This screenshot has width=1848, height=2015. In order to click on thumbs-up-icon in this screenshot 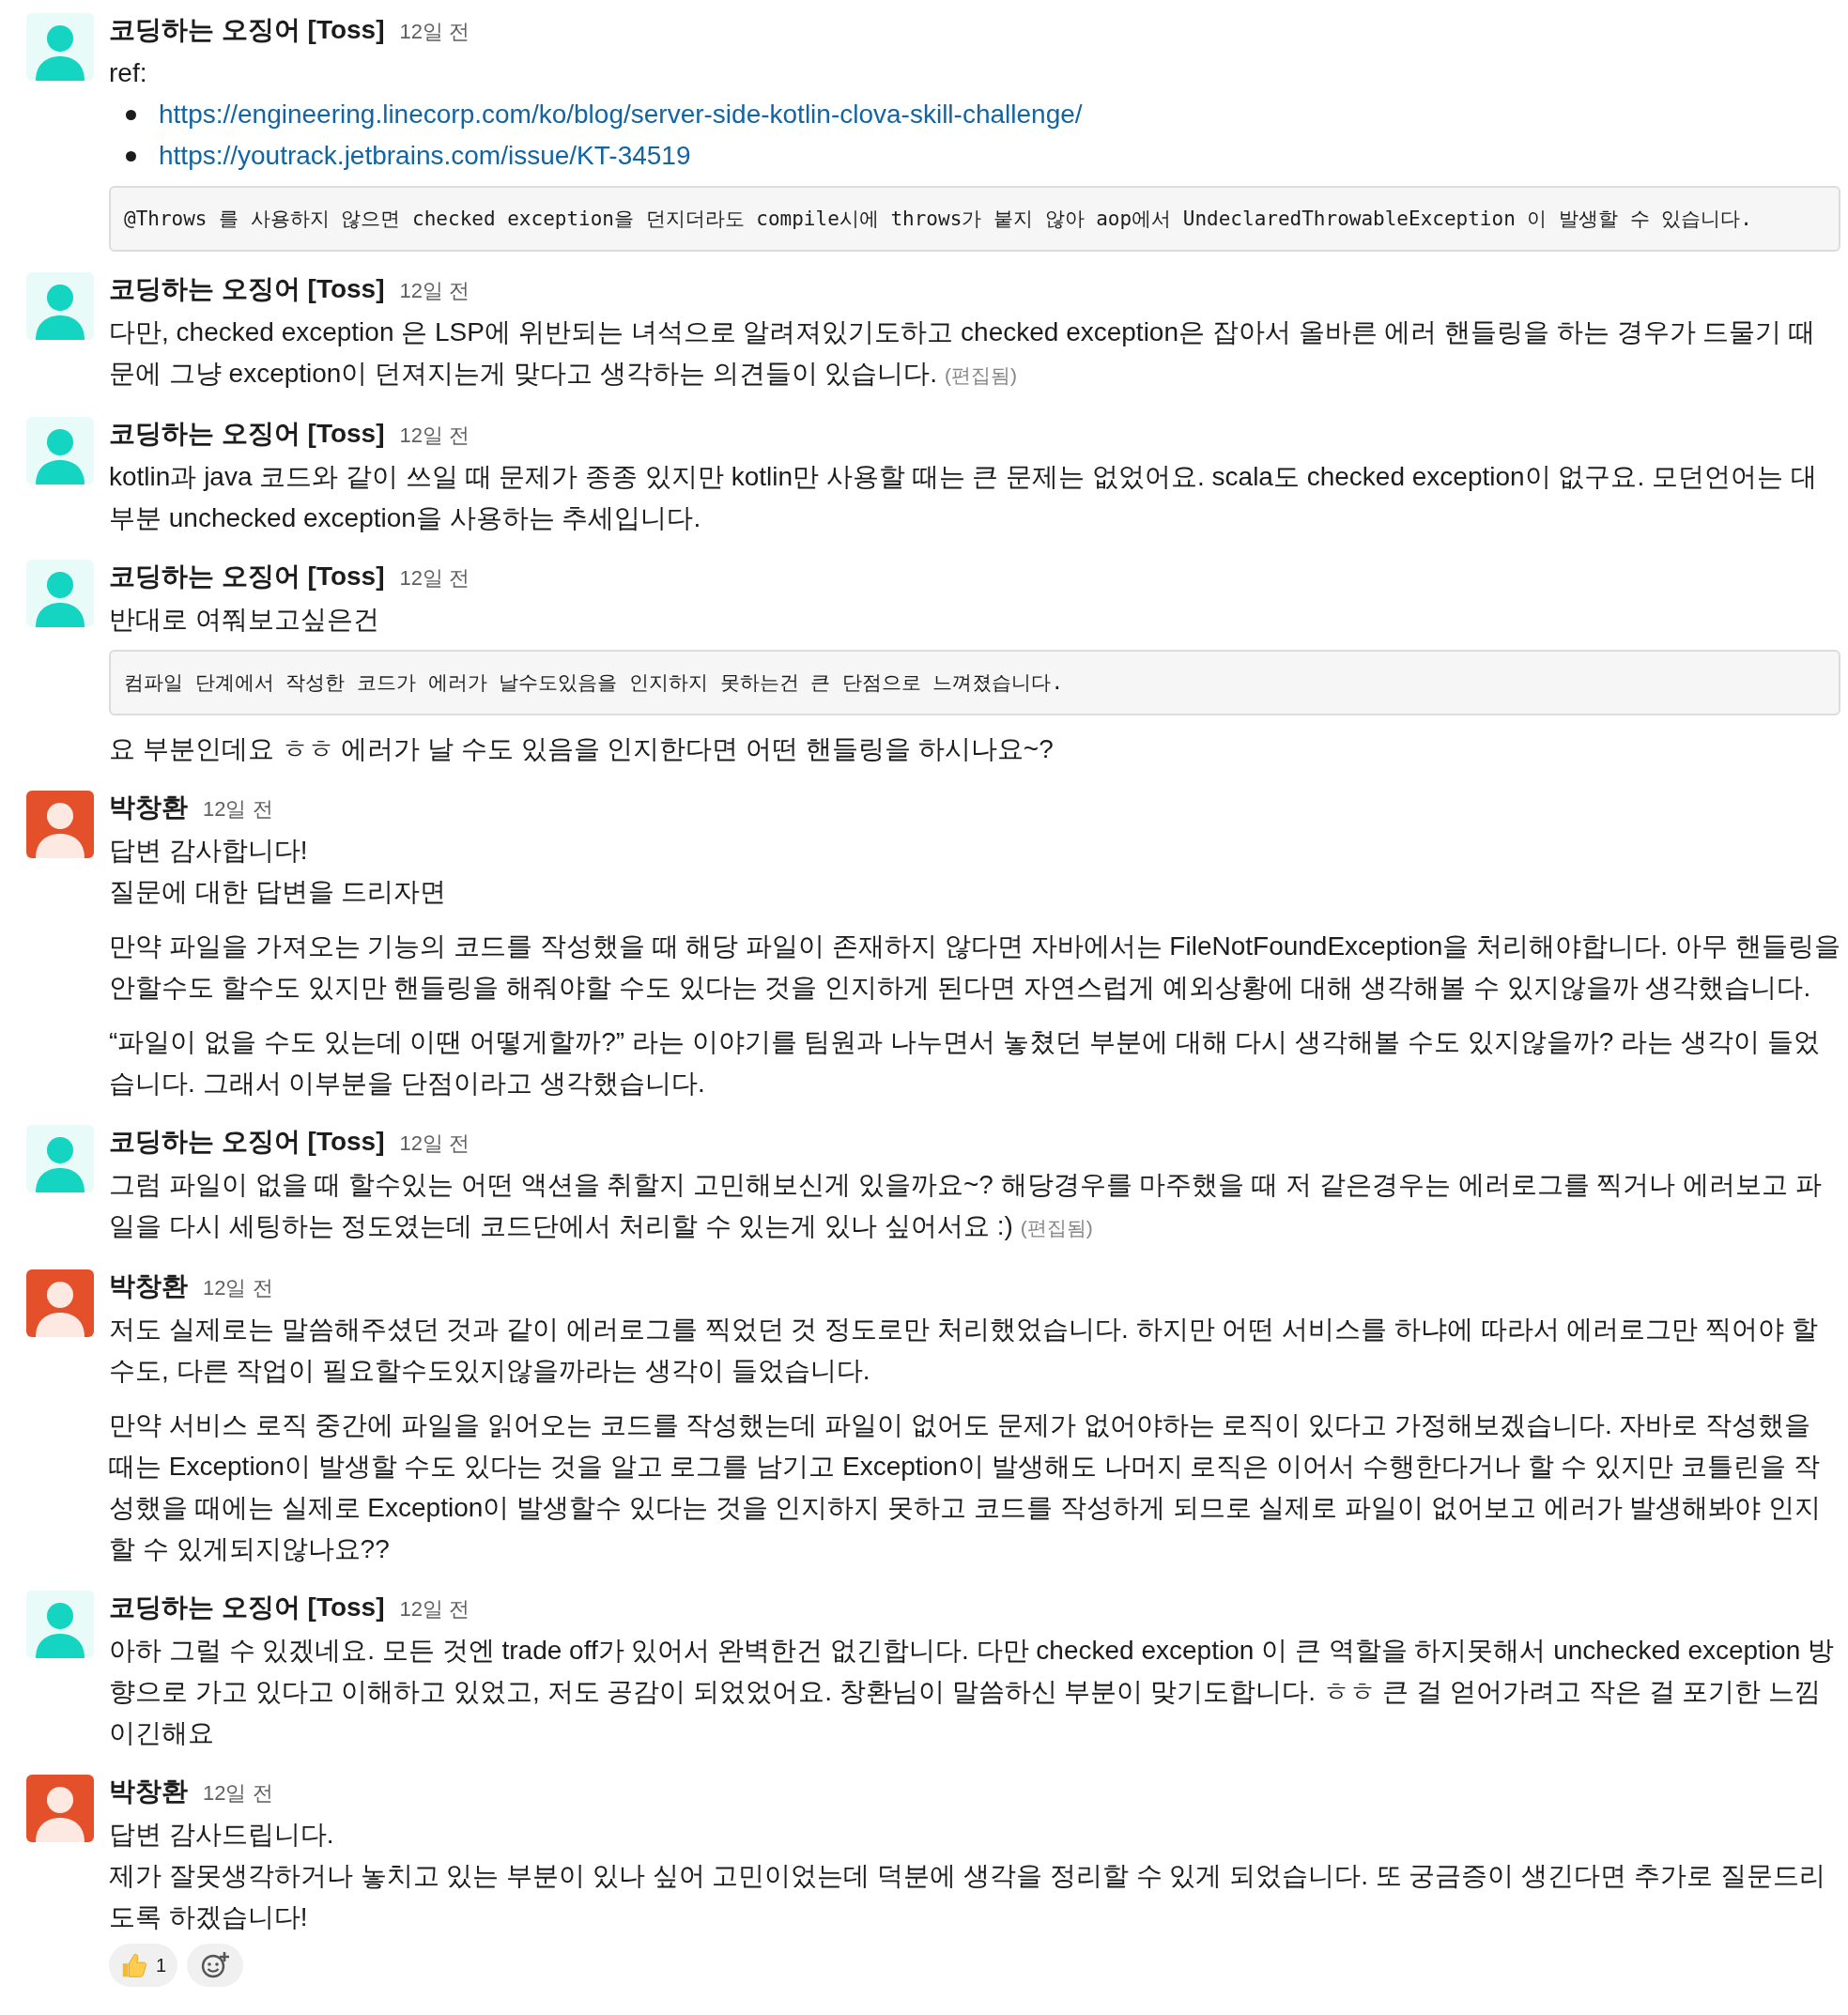, I will do `click(134, 1965)`.